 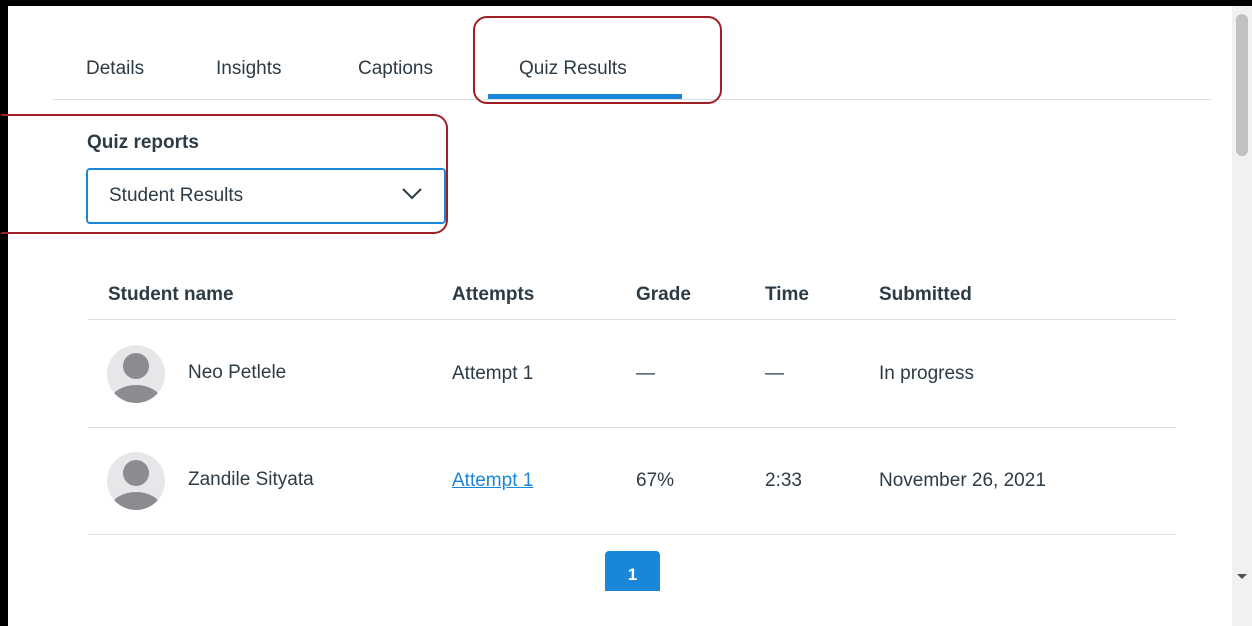 What do you see at coordinates (251, 480) in the screenshot?
I see `student-name: Zandile Sityata` at bounding box center [251, 480].